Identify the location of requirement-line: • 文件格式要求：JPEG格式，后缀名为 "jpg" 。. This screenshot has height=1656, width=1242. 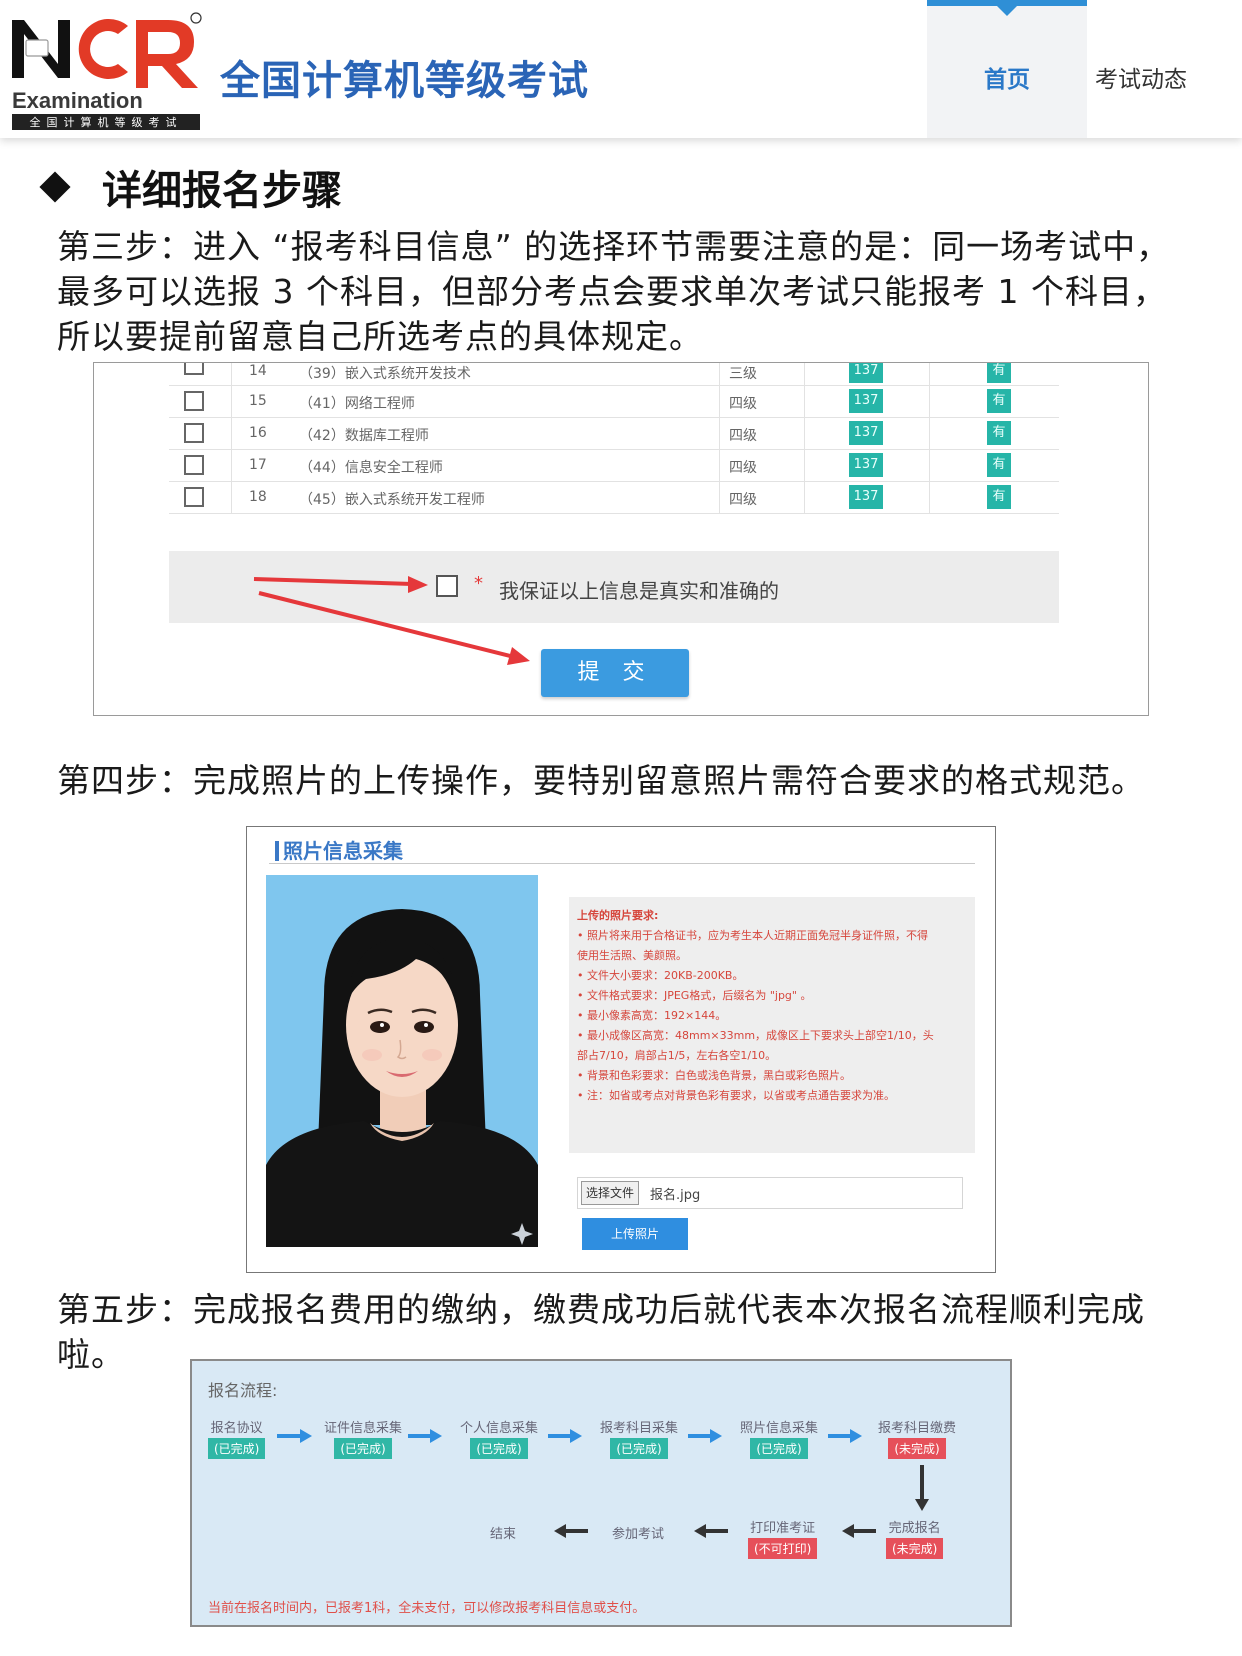
(694, 995).